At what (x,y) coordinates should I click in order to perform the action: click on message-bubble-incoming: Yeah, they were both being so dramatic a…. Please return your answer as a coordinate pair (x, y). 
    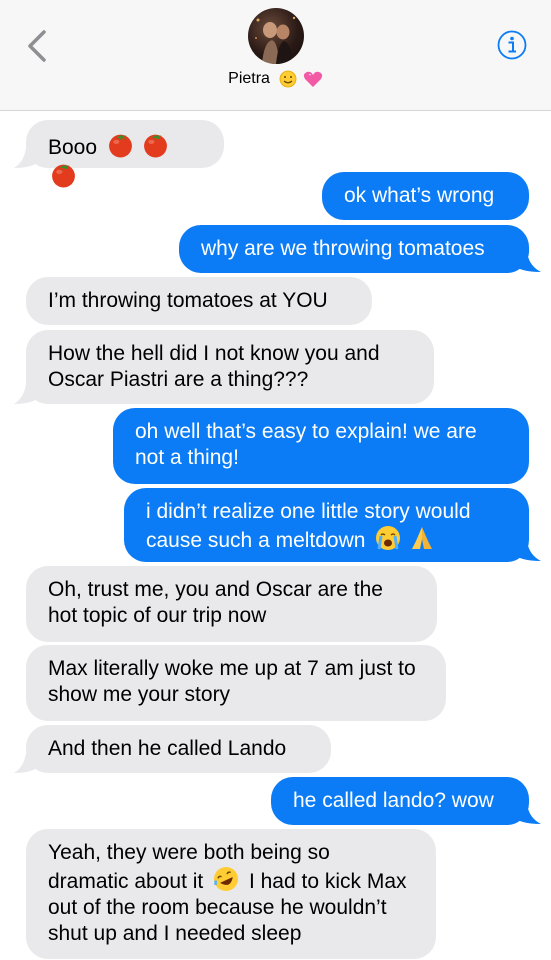
    Looking at the image, I should click on (231, 894).